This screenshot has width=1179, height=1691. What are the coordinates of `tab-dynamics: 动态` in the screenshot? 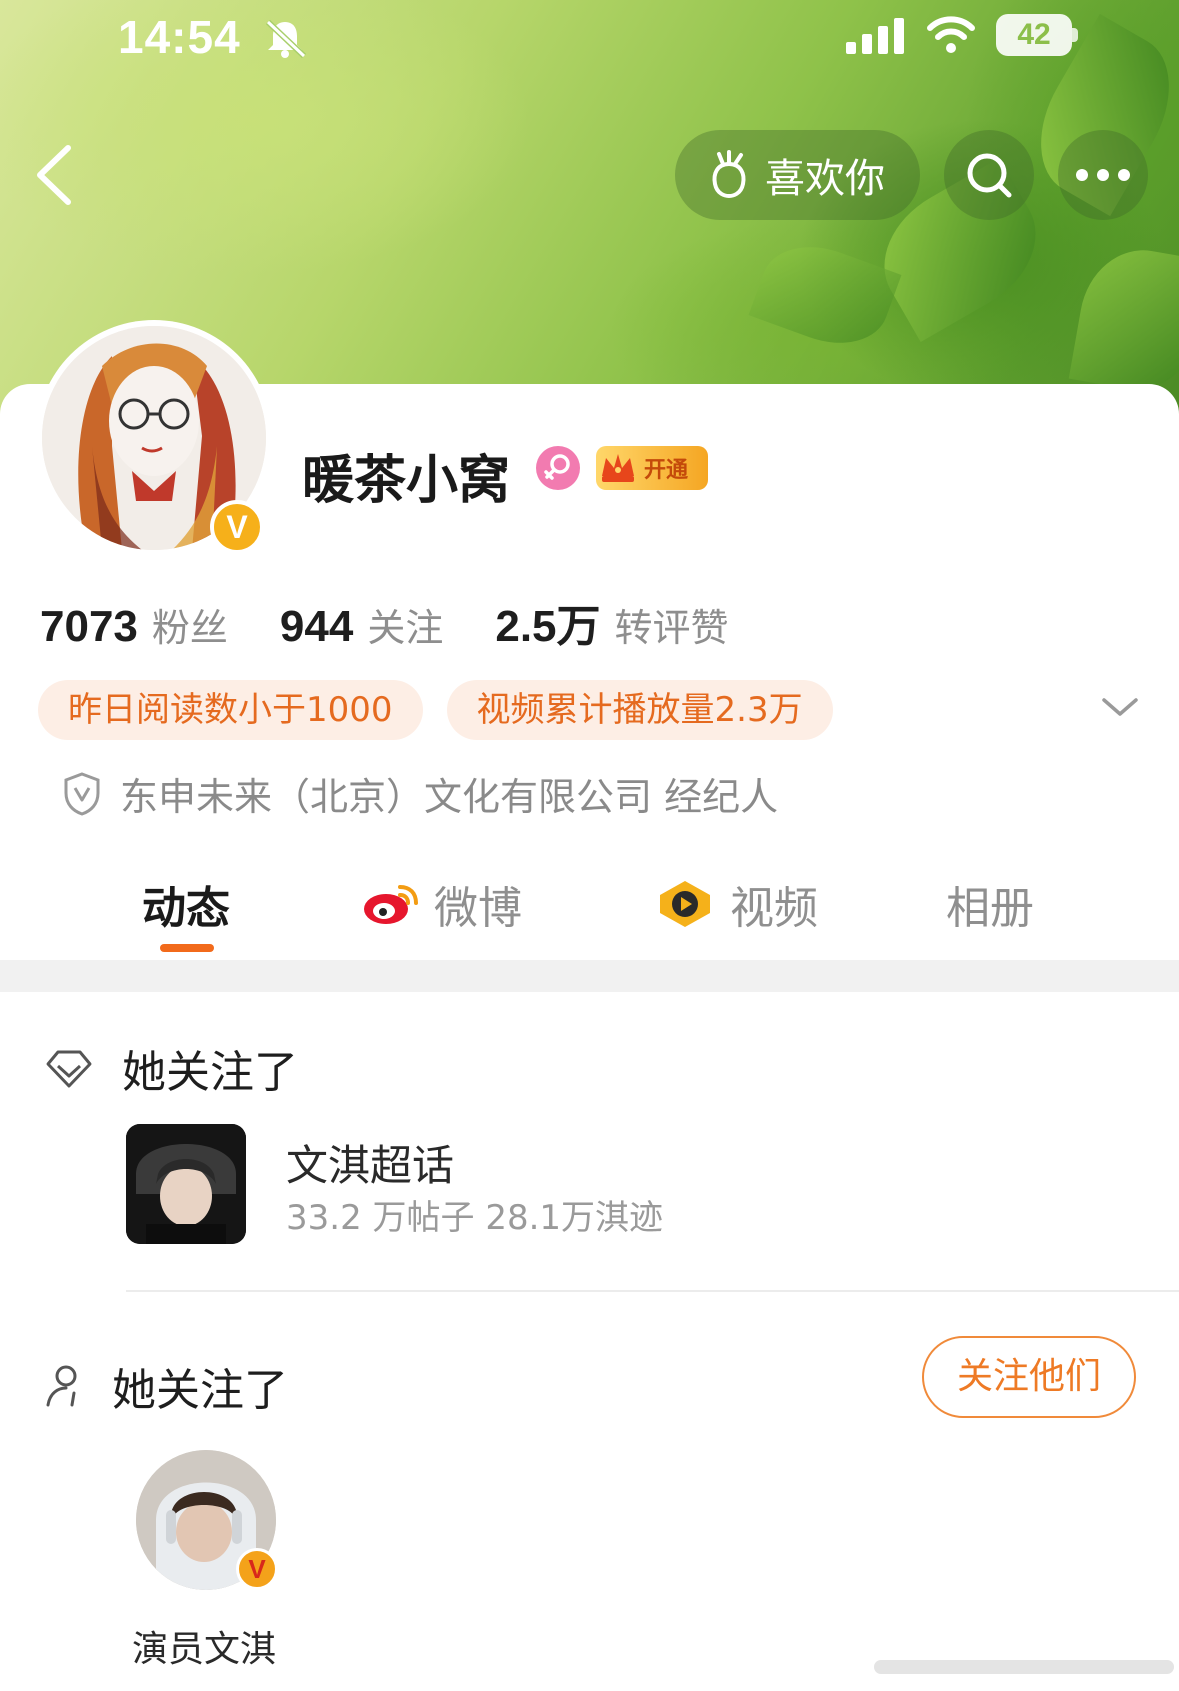 It's located at (186, 904).